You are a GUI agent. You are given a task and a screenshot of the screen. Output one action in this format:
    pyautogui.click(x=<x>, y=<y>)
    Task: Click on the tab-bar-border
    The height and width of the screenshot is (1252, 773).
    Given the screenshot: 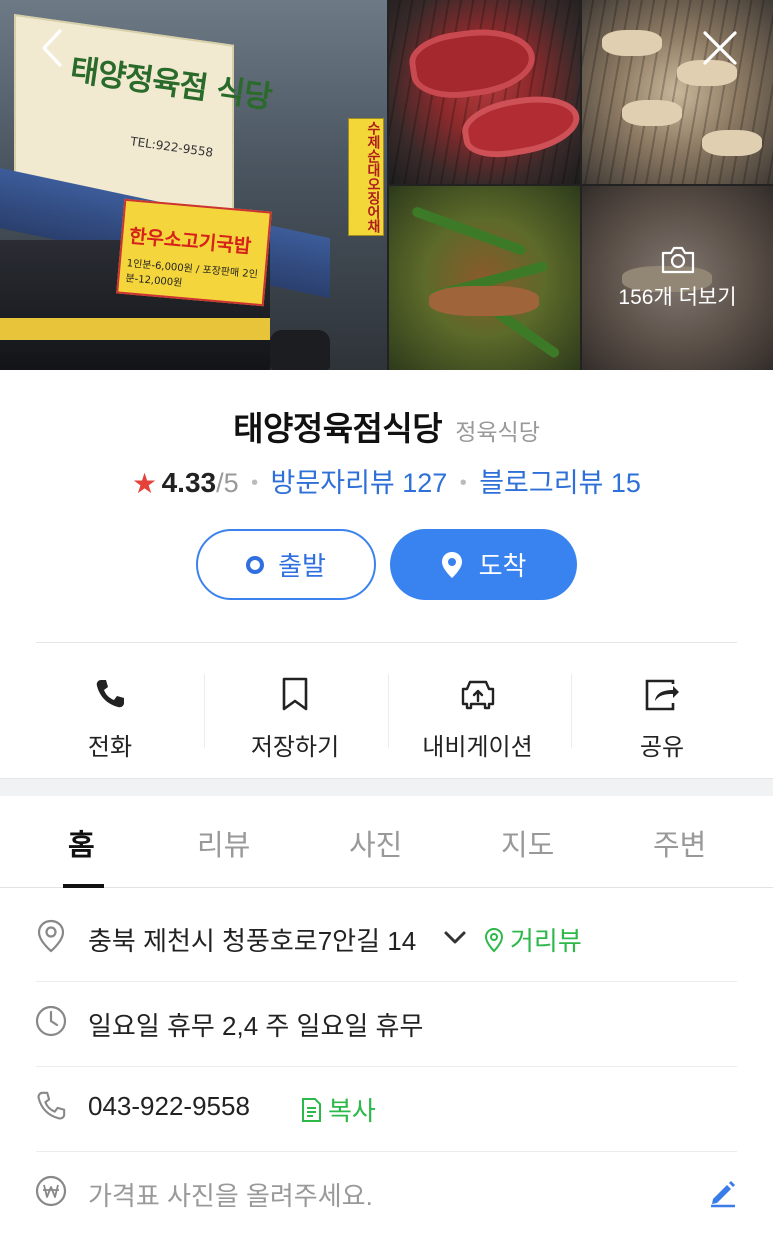 What is the action you would take?
    pyautogui.click(x=386, y=887)
    